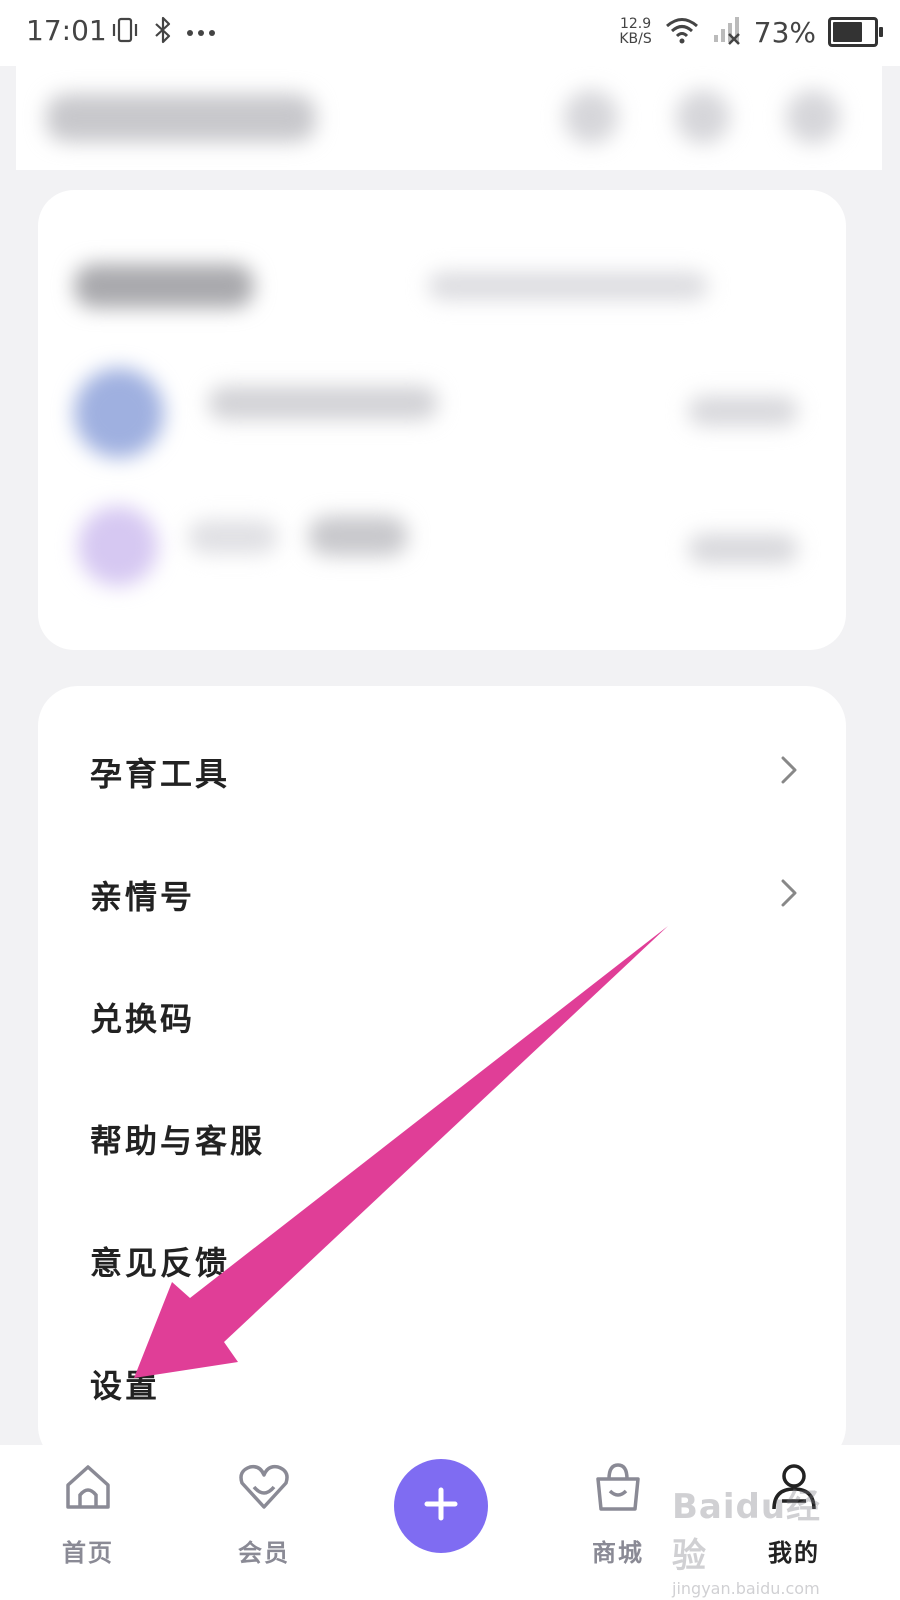  I want to click on status-bar: 17:01 12.9 KB/S 73%, so click(450, 33).